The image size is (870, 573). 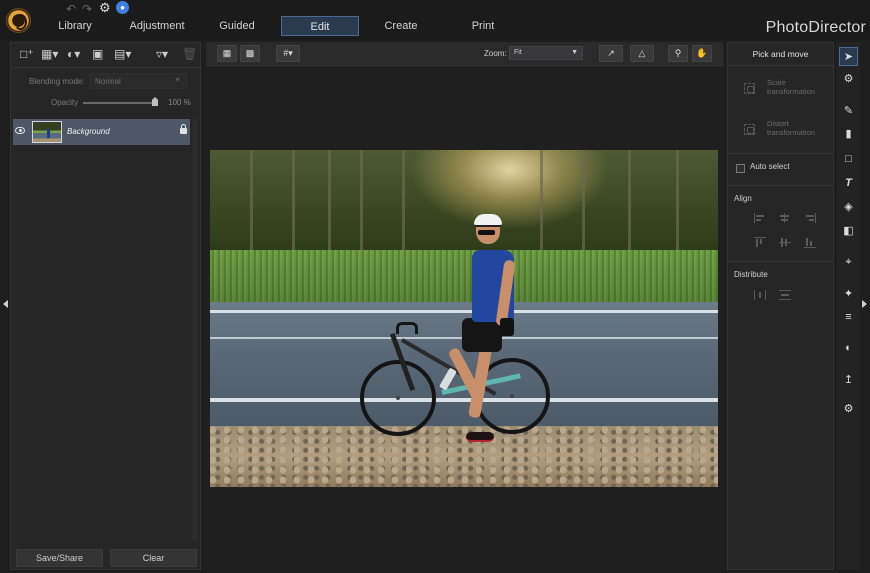 I want to click on scale-transformation-button: Scale transformation, so click(x=784, y=91).